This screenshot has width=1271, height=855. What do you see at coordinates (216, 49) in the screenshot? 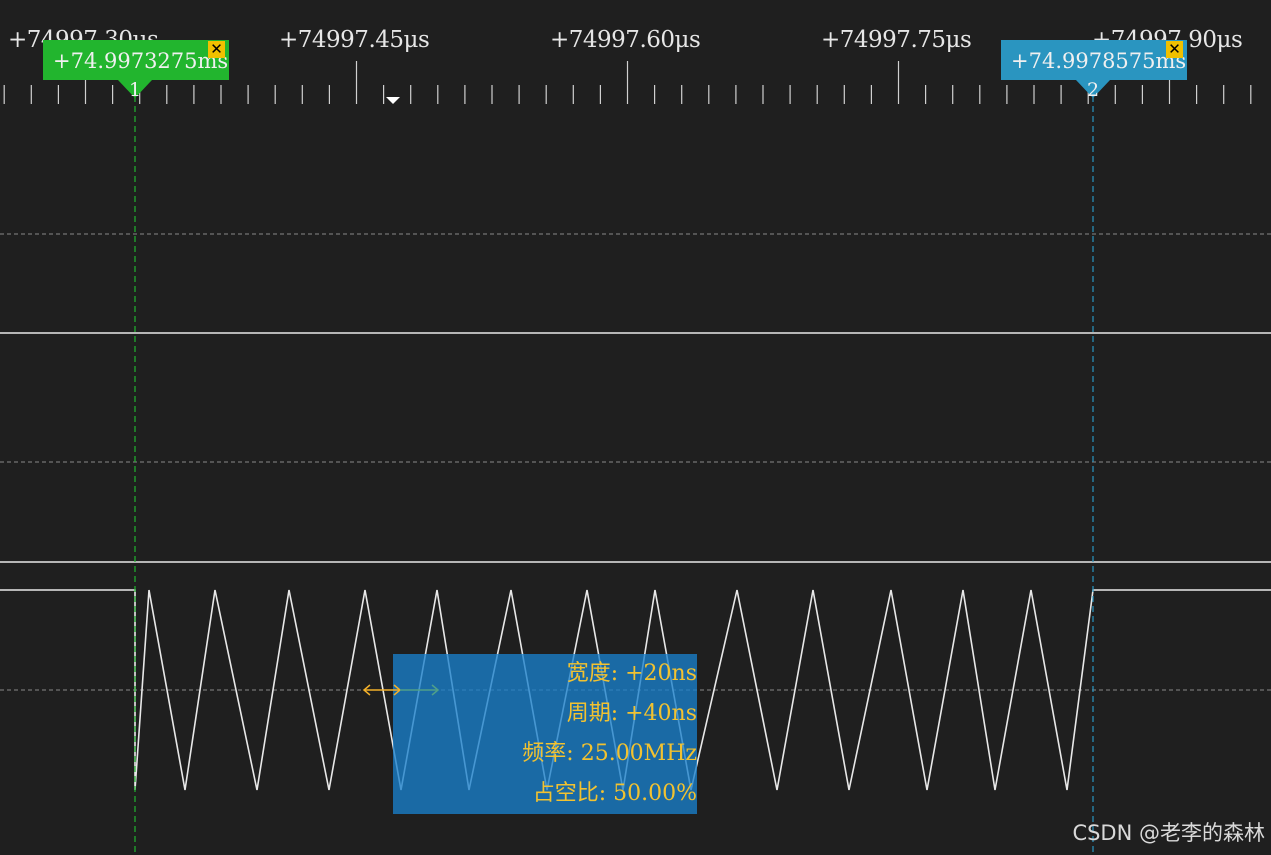
I see `cursor-1-close-icon: ✕` at bounding box center [216, 49].